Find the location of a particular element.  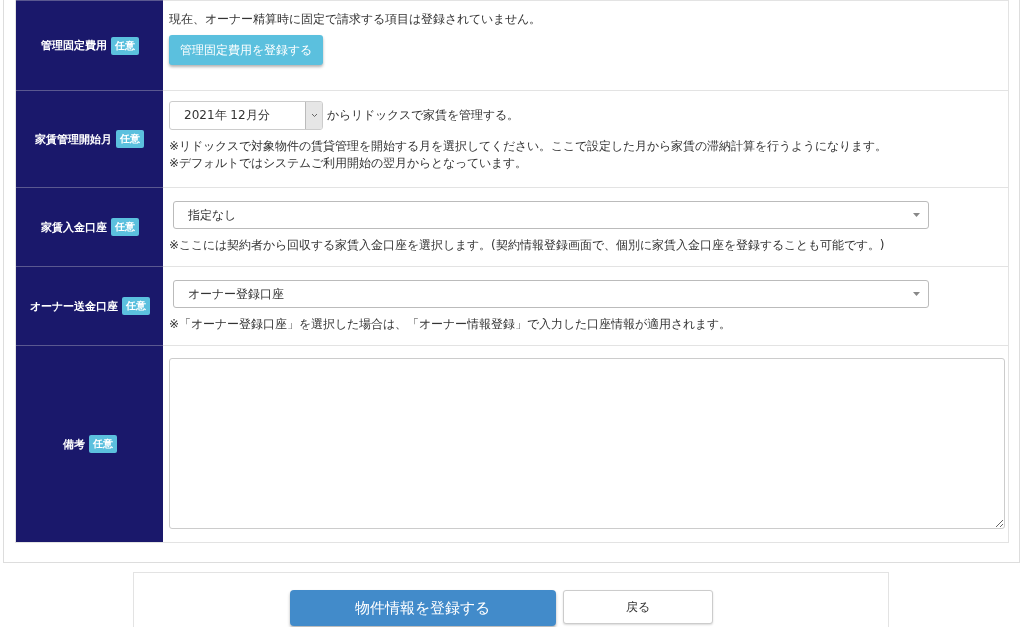

submit-button: 物件情報を登録する is located at coordinates (422, 608).